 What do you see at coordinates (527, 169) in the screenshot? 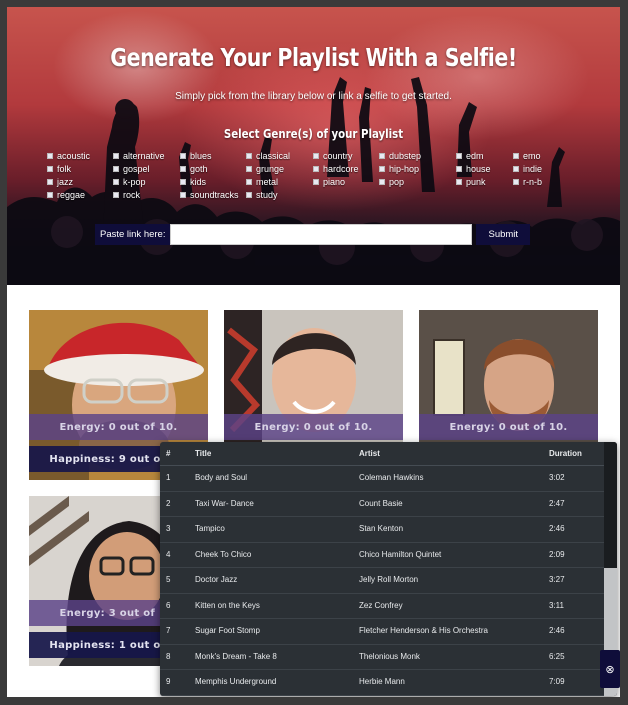
I see `genre-option-indie: indie` at bounding box center [527, 169].